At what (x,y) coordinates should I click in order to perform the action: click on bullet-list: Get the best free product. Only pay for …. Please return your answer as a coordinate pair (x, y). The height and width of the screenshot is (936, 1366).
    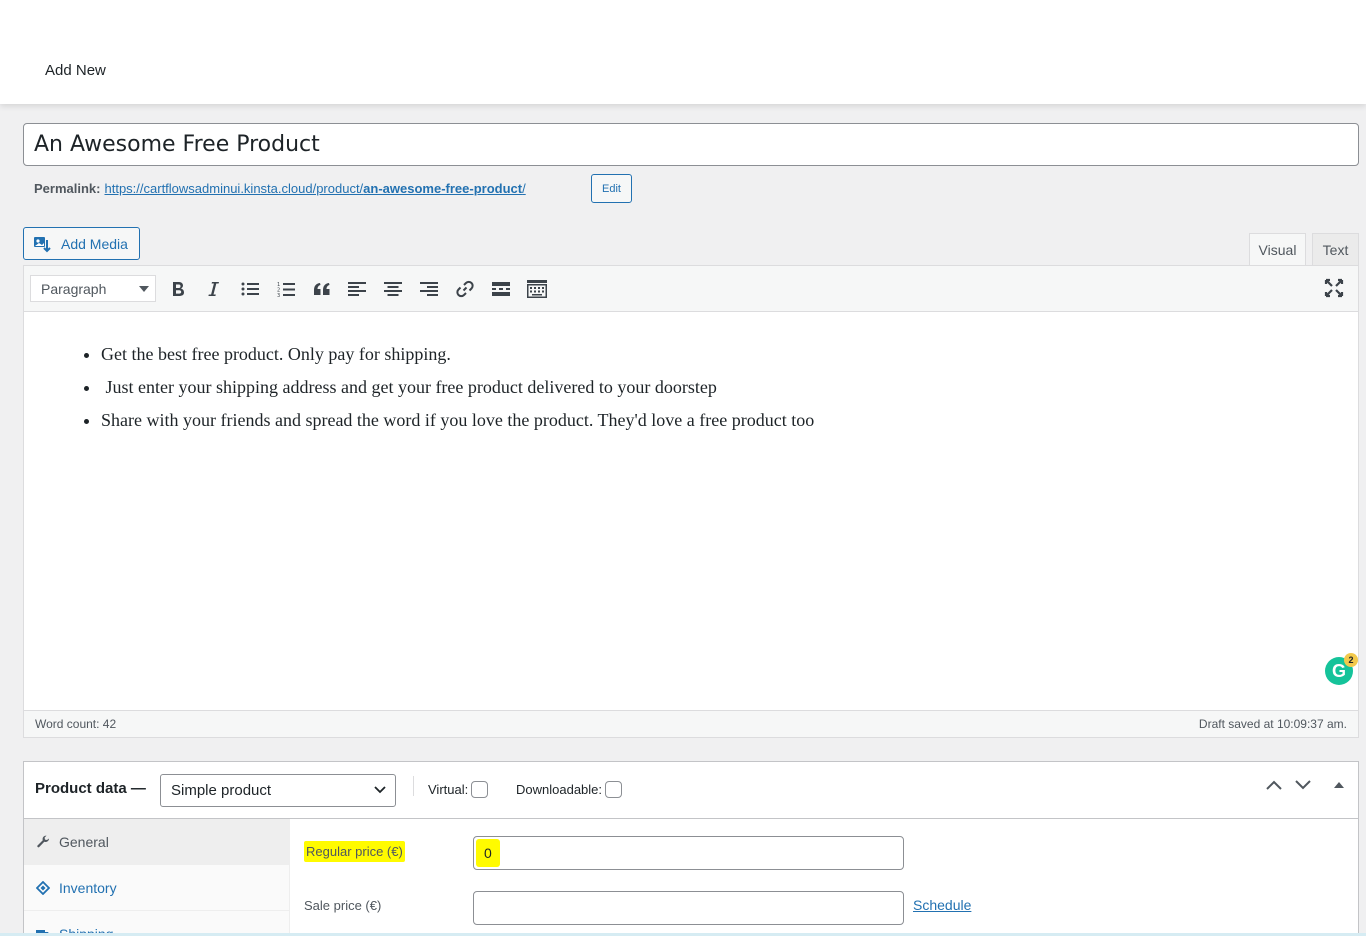
    Looking at the image, I should click on (457, 392).